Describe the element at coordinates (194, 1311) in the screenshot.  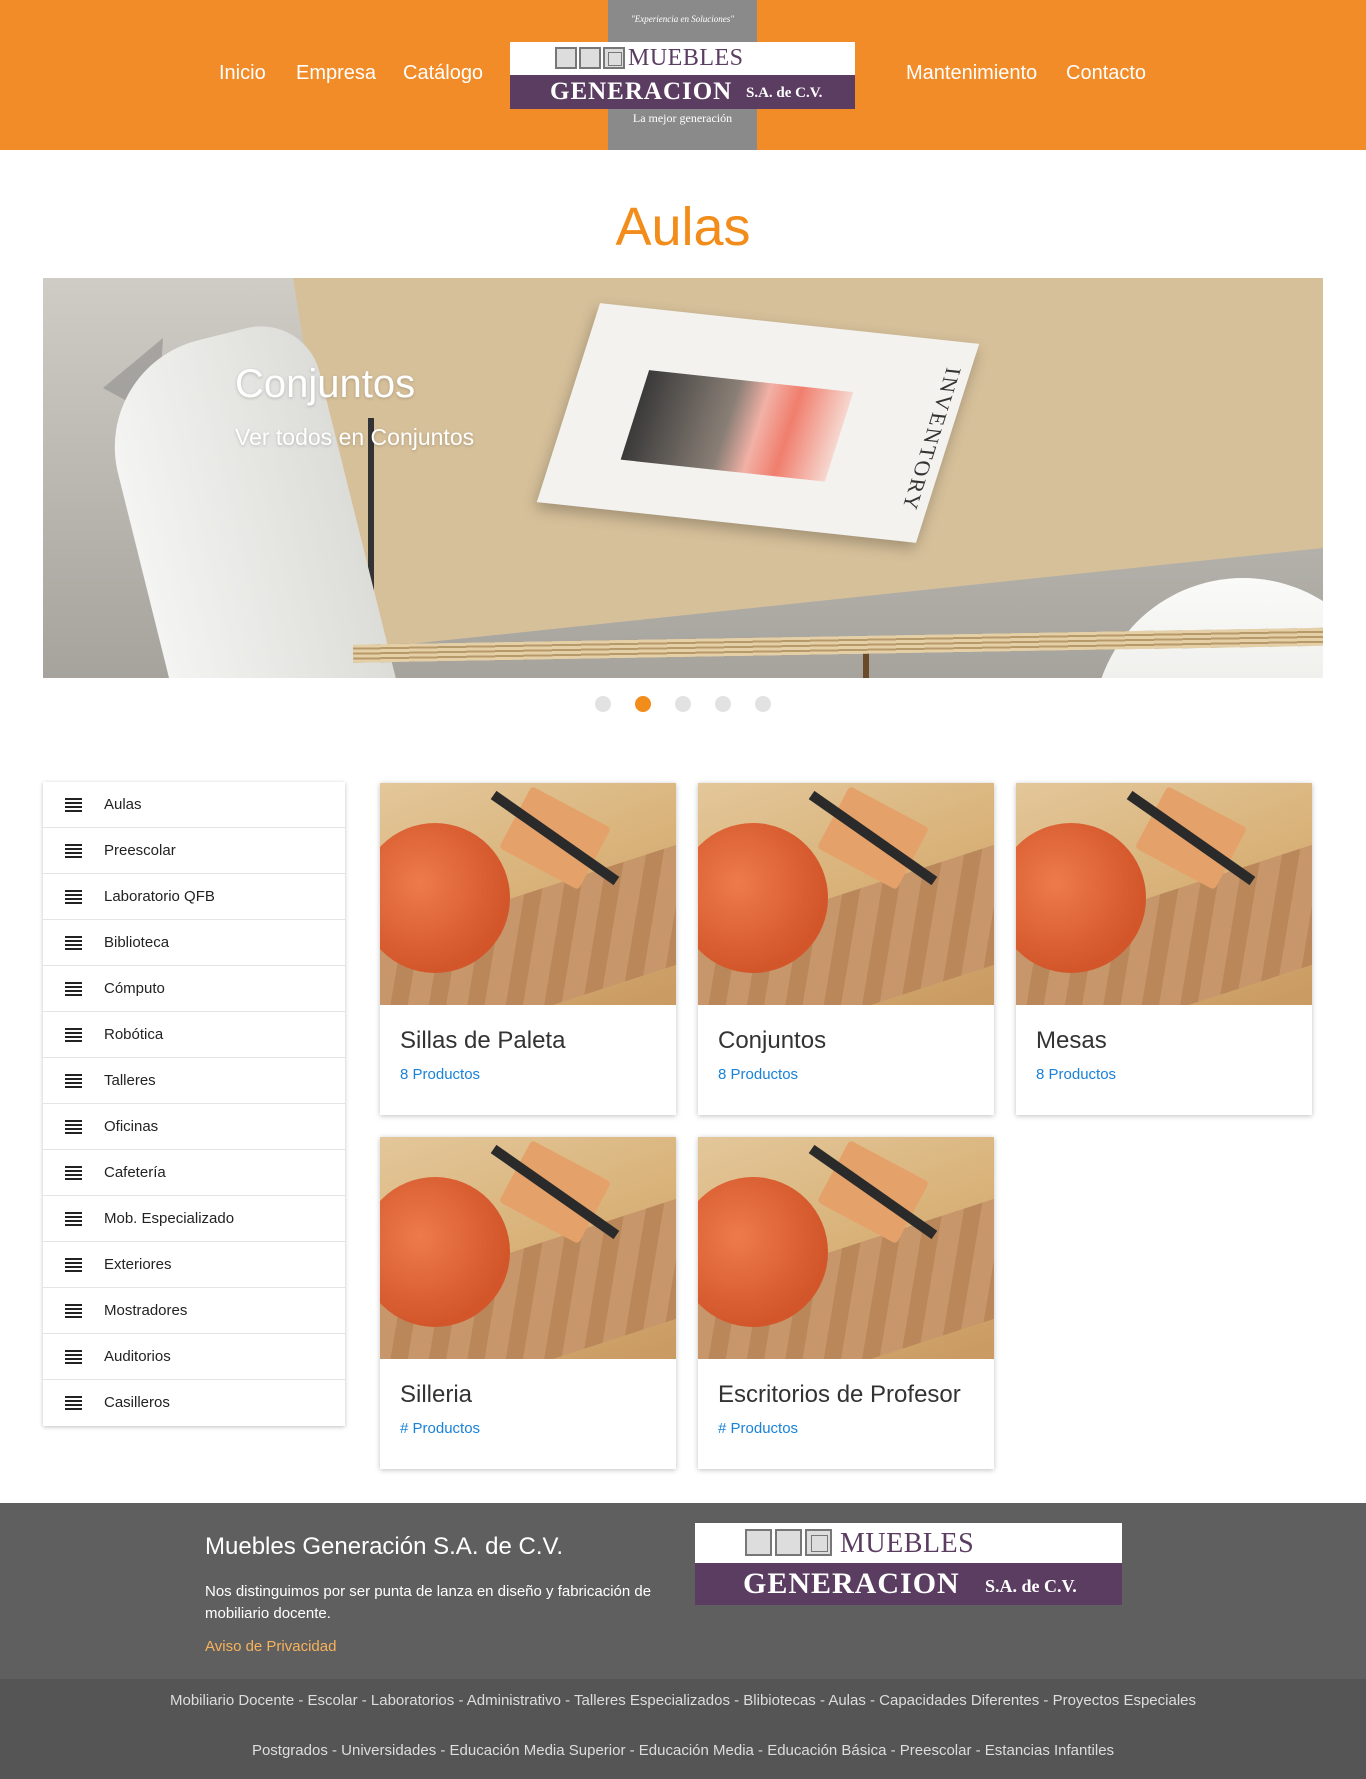
I see `sidebar-item-mostradores: Mostradores` at that location.